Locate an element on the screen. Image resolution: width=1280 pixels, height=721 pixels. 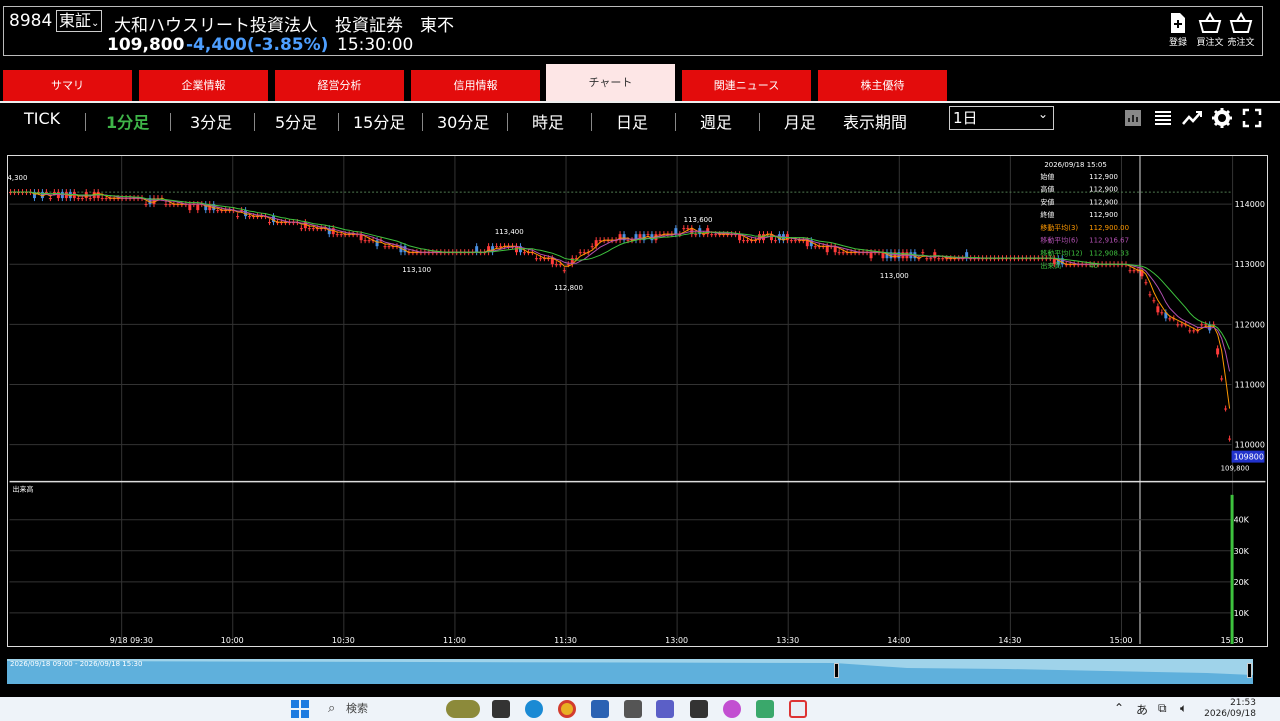
taskbar-search: ⌕ 検索 is located at coordinates (380, 709).